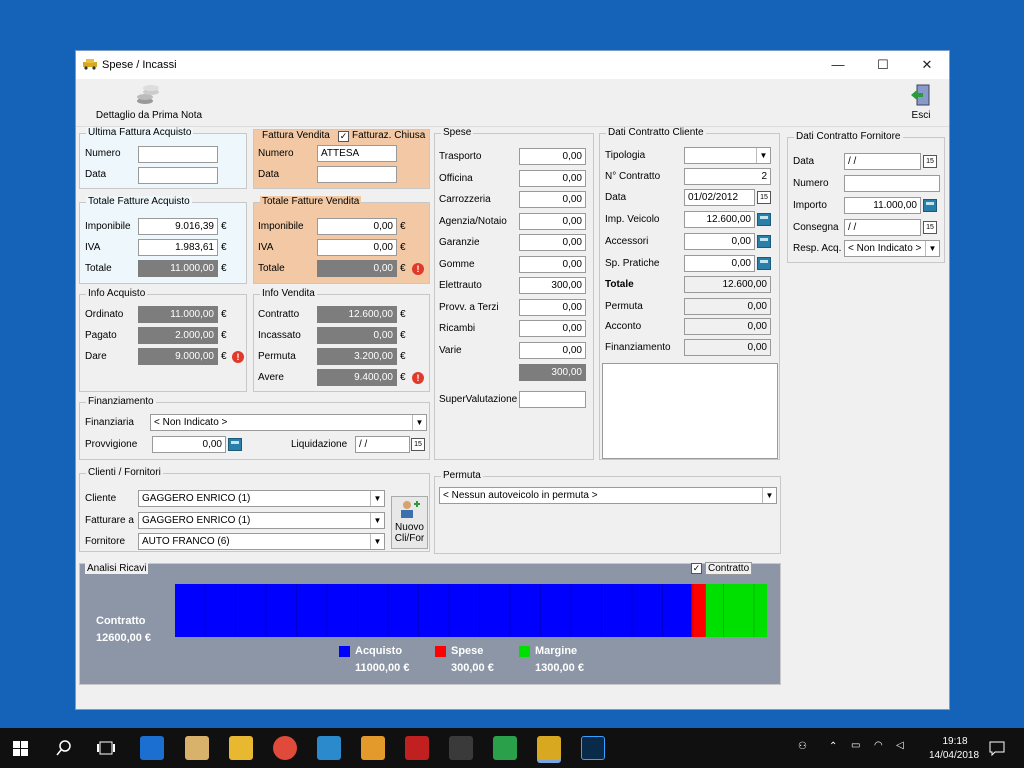  What do you see at coordinates (616, 197) in the screenshot?
I see `data-label: Data` at bounding box center [616, 197].